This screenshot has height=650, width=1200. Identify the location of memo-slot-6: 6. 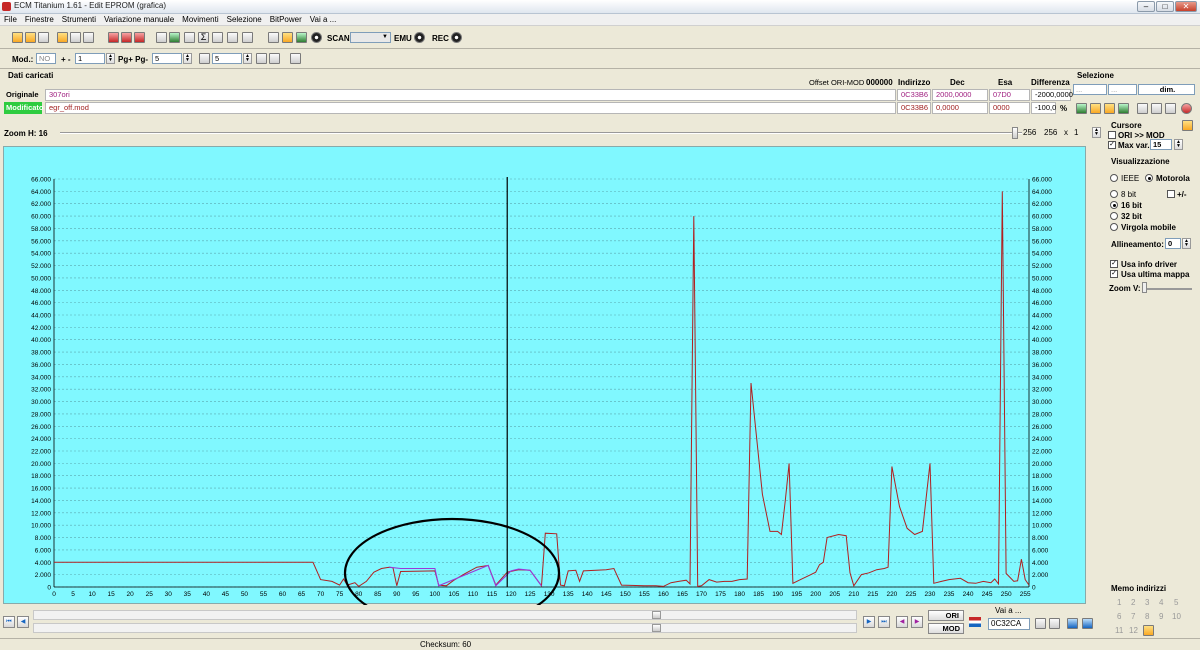
(1119, 616).